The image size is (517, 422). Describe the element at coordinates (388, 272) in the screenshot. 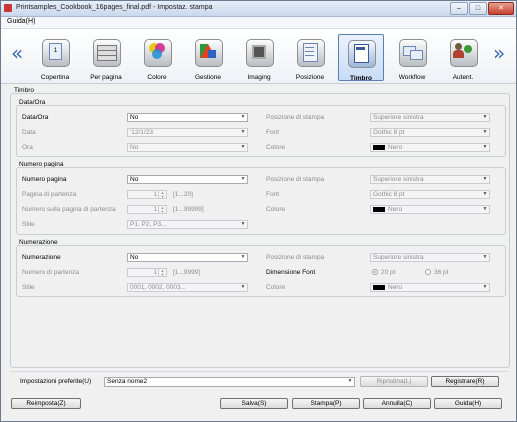

I see `font-size-20-label: 20 pt` at that location.